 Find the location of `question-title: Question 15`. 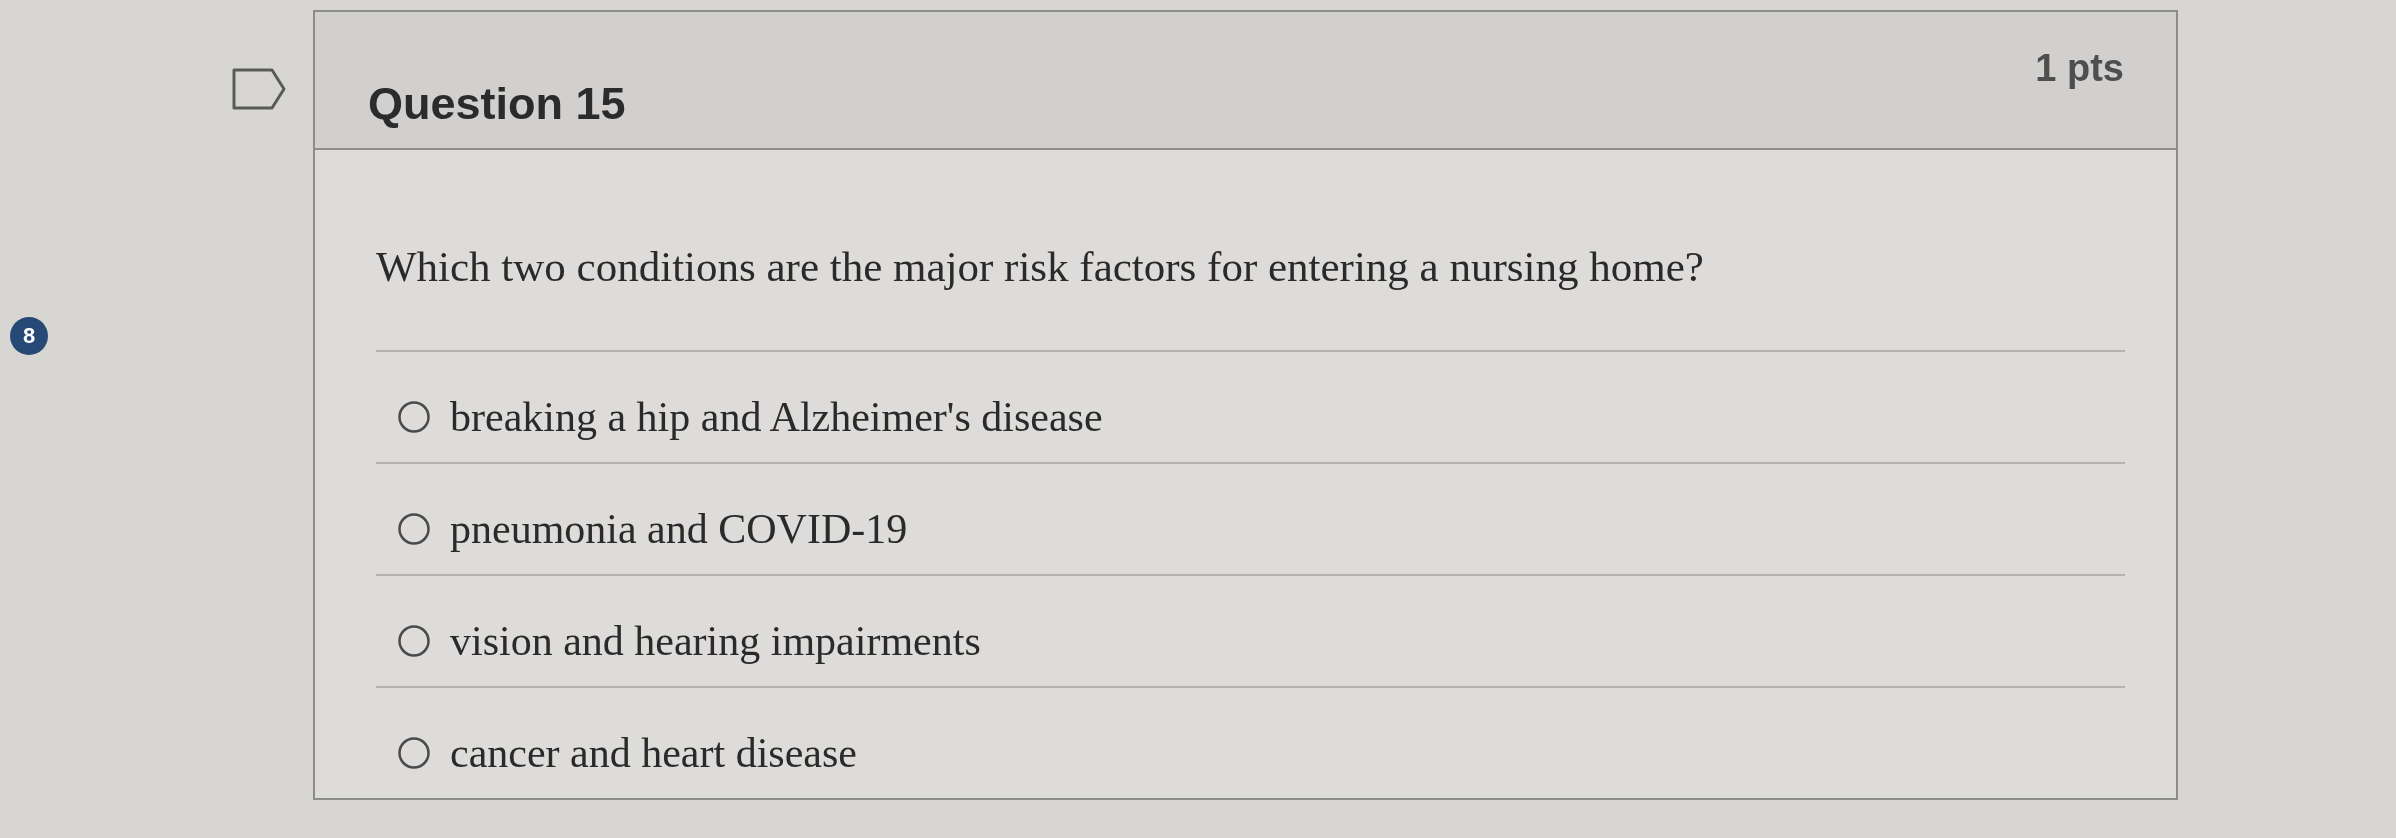

question-title: Question 15 is located at coordinates (497, 104).